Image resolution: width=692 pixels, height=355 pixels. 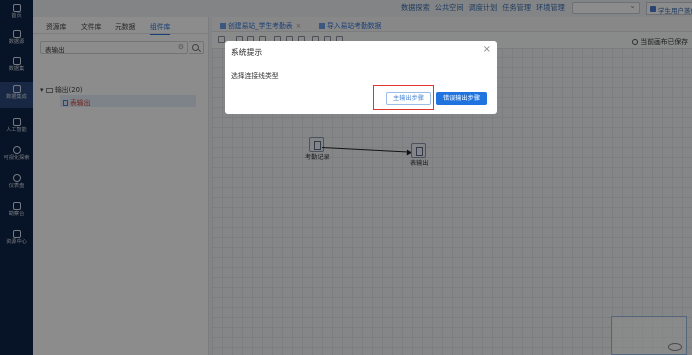 What do you see at coordinates (247, 52) in the screenshot?
I see `dialog-title: 系统提示` at bounding box center [247, 52].